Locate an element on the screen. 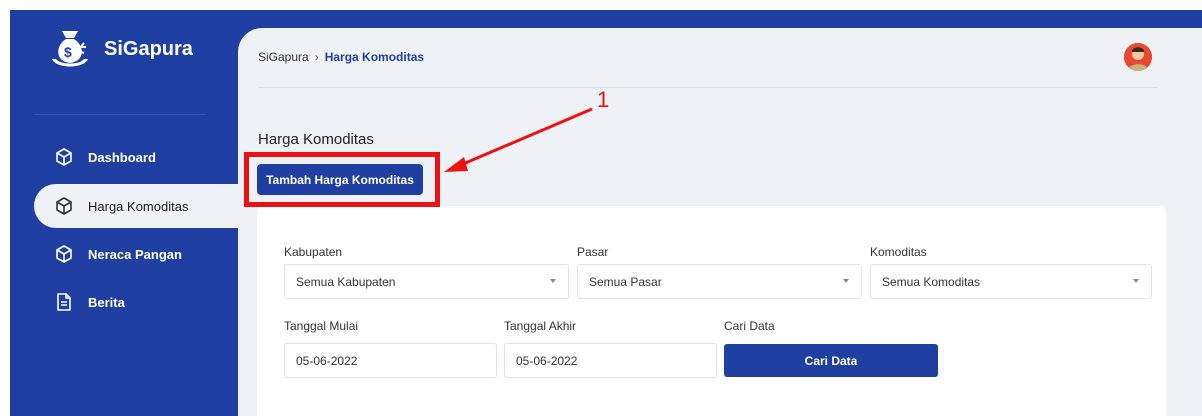 The width and height of the screenshot is (1202, 416). komoditas-label: Komoditas is located at coordinates (898, 252).